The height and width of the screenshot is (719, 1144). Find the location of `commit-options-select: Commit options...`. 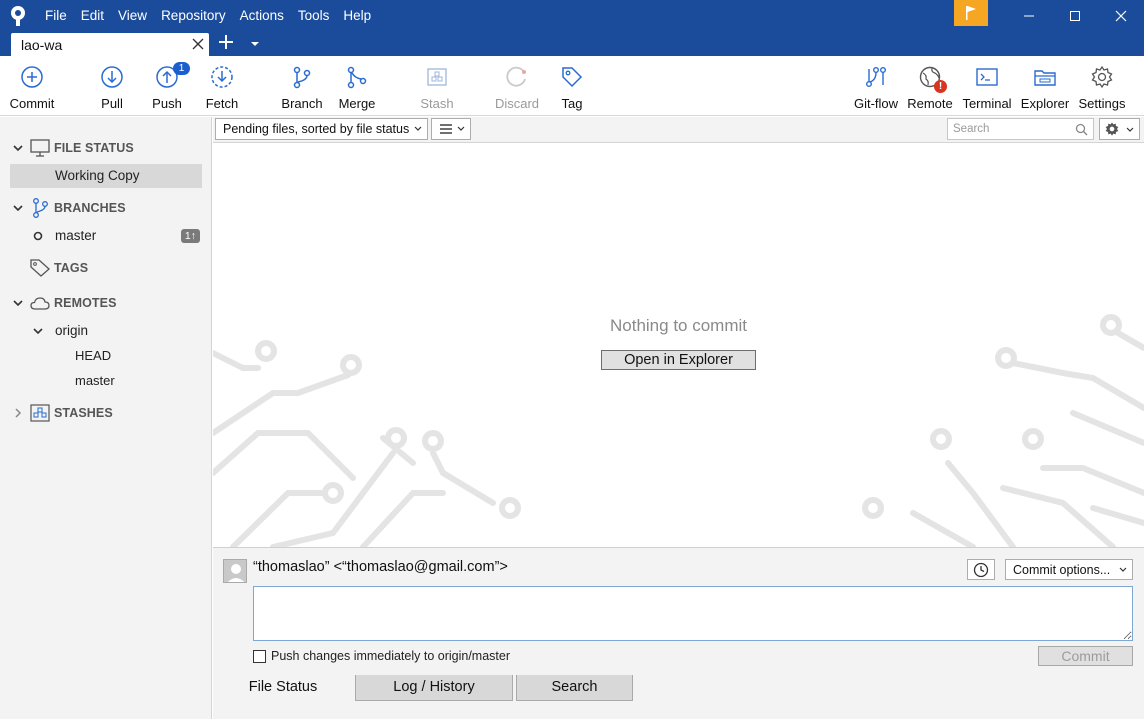

commit-options-select: Commit options... is located at coordinates (1069, 569).